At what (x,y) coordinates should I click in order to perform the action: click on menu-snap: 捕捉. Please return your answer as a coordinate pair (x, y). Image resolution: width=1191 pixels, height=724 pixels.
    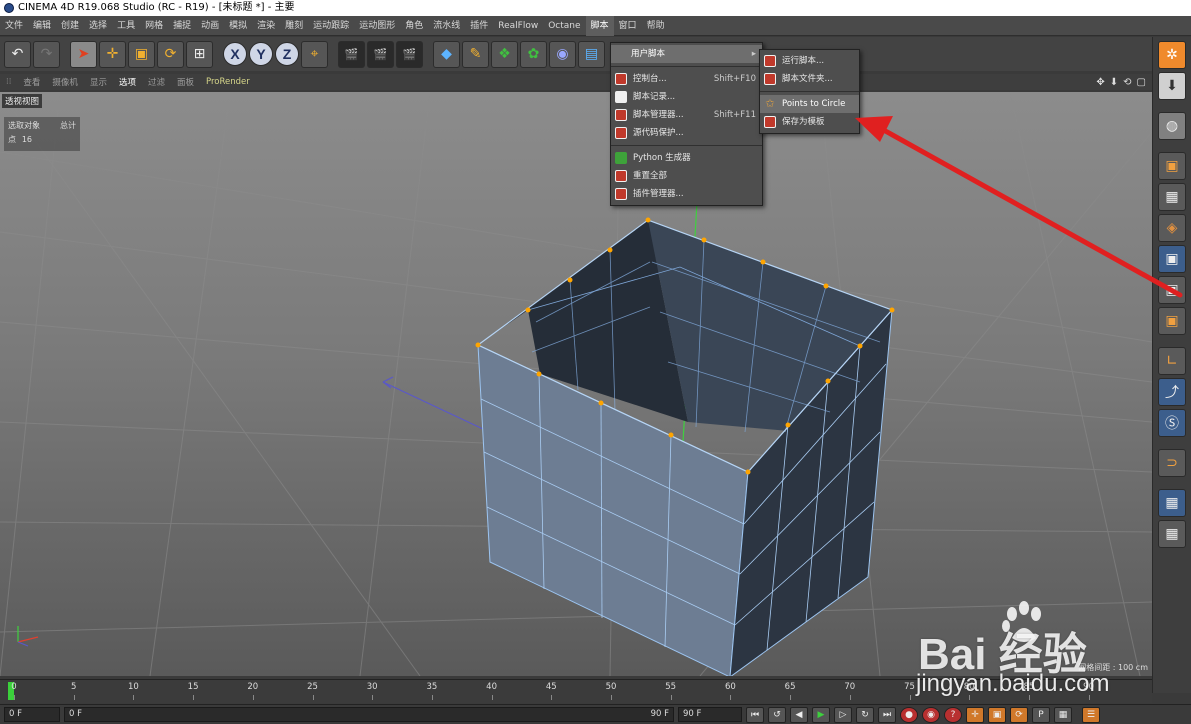
    Looking at the image, I should click on (182, 26).